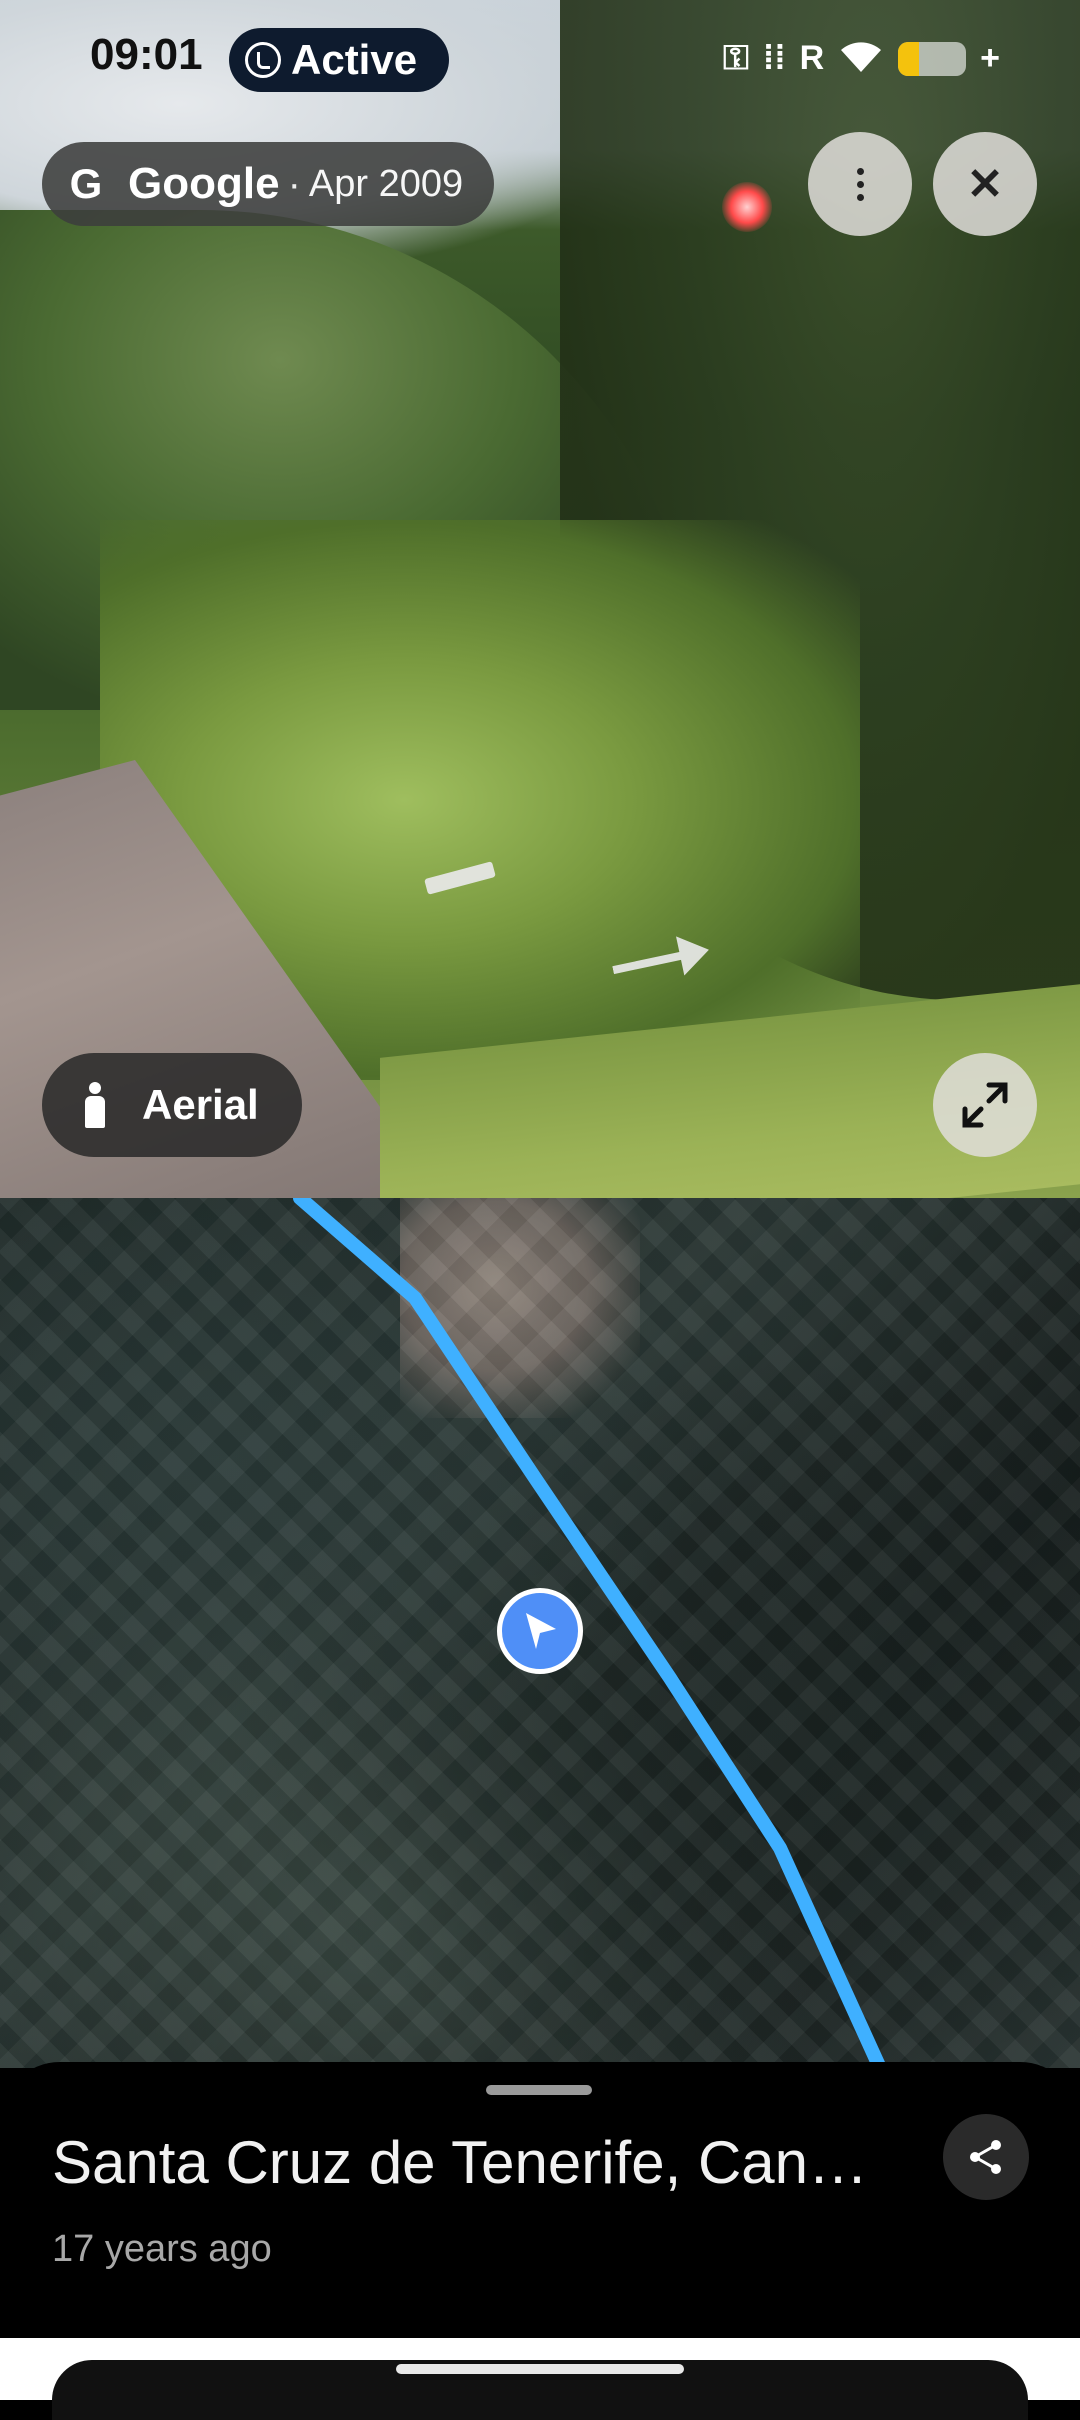 The height and width of the screenshot is (2420, 1080). I want to click on current-location-marker, so click(540, 1631).